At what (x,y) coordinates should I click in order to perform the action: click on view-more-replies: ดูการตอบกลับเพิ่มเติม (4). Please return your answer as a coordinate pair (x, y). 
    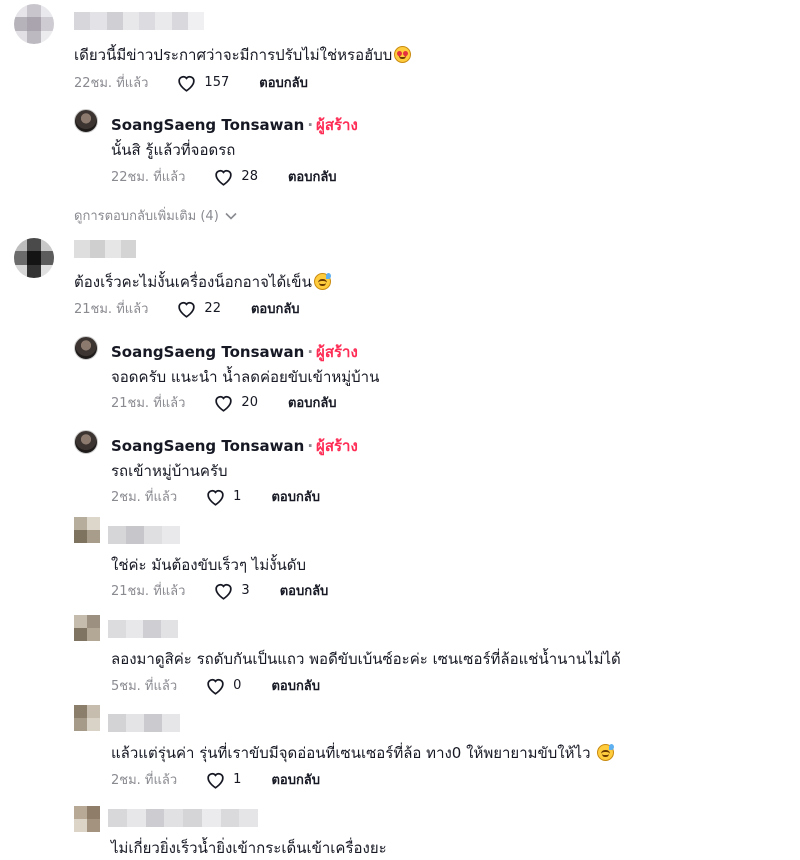
    Looking at the image, I should click on (155, 215).